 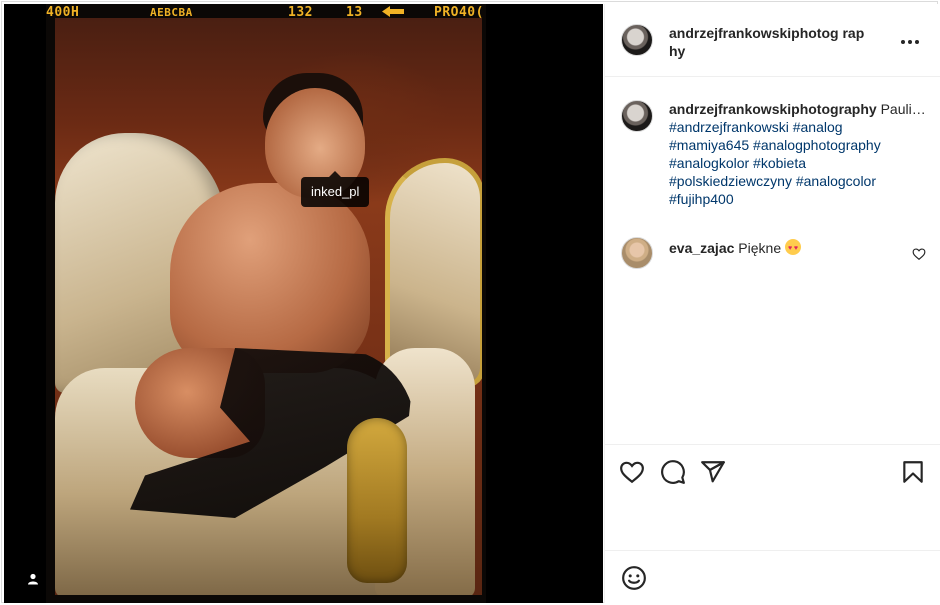 I want to click on emoji-picker-button, so click(x=634, y=578).